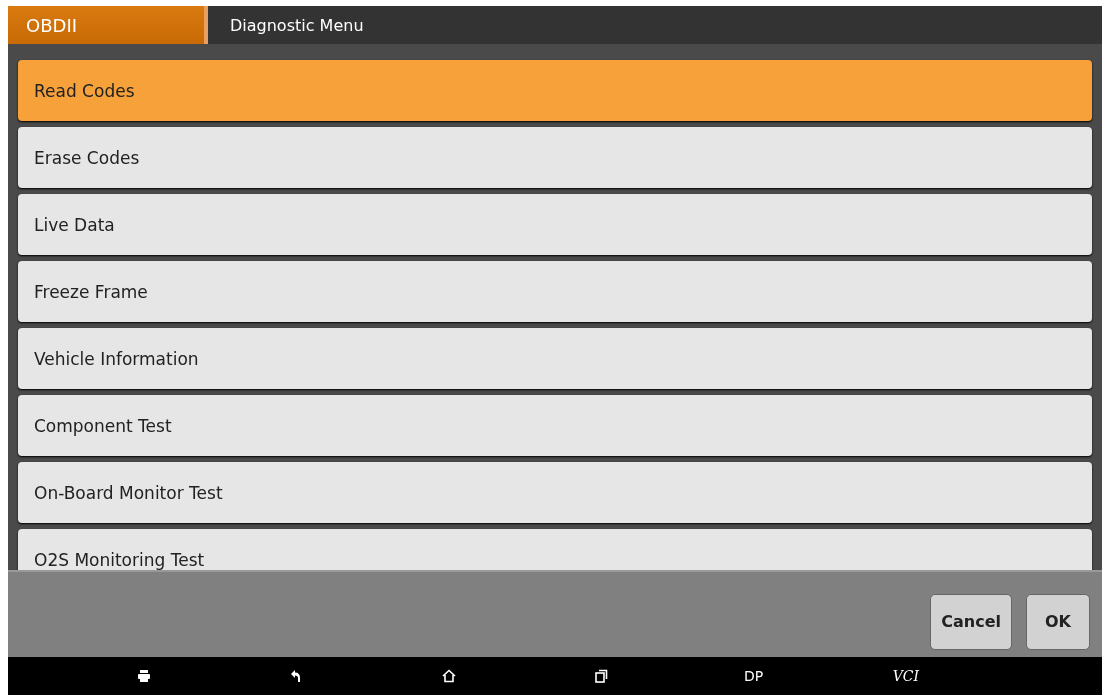  What do you see at coordinates (555, 90) in the screenshot?
I see `menu-item: Read Codes` at bounding box center [555, 90].